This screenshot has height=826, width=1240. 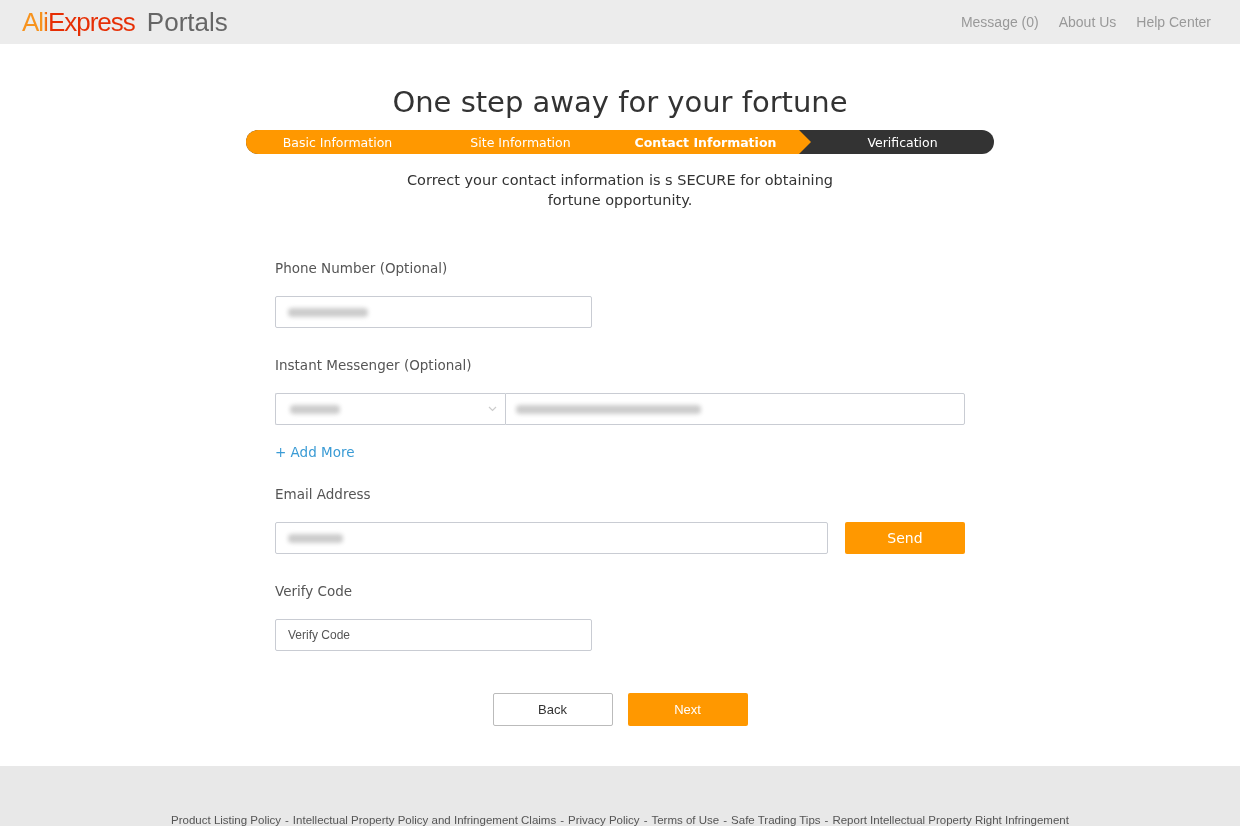 What do you see at coordinates (735, 409) in the screenshot?
I see `messenger-account-field` at bounding box center [735, 409].